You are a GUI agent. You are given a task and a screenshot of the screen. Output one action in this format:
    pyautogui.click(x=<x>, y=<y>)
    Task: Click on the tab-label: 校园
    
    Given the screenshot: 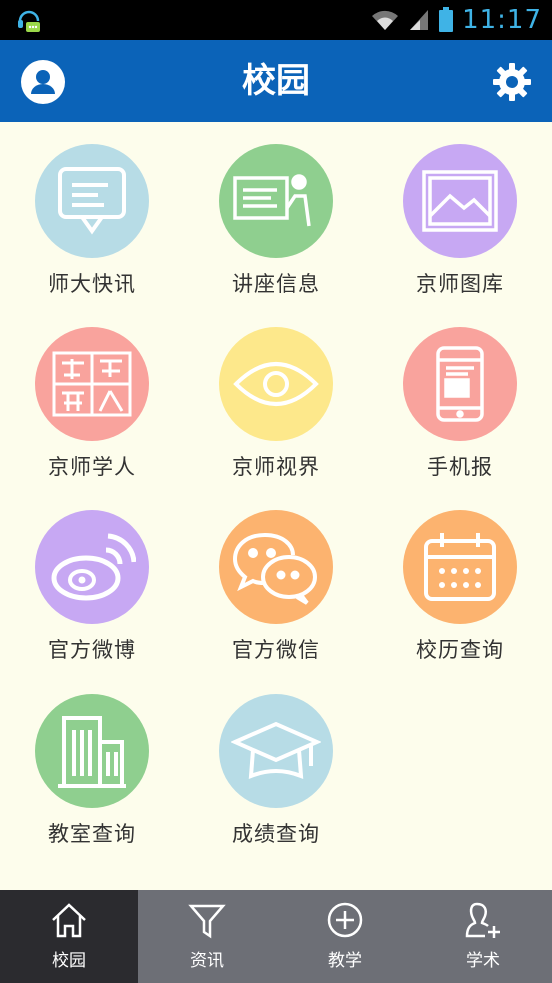 What is the action you would take?
    pyautogui.click(x=69, y=961)
    